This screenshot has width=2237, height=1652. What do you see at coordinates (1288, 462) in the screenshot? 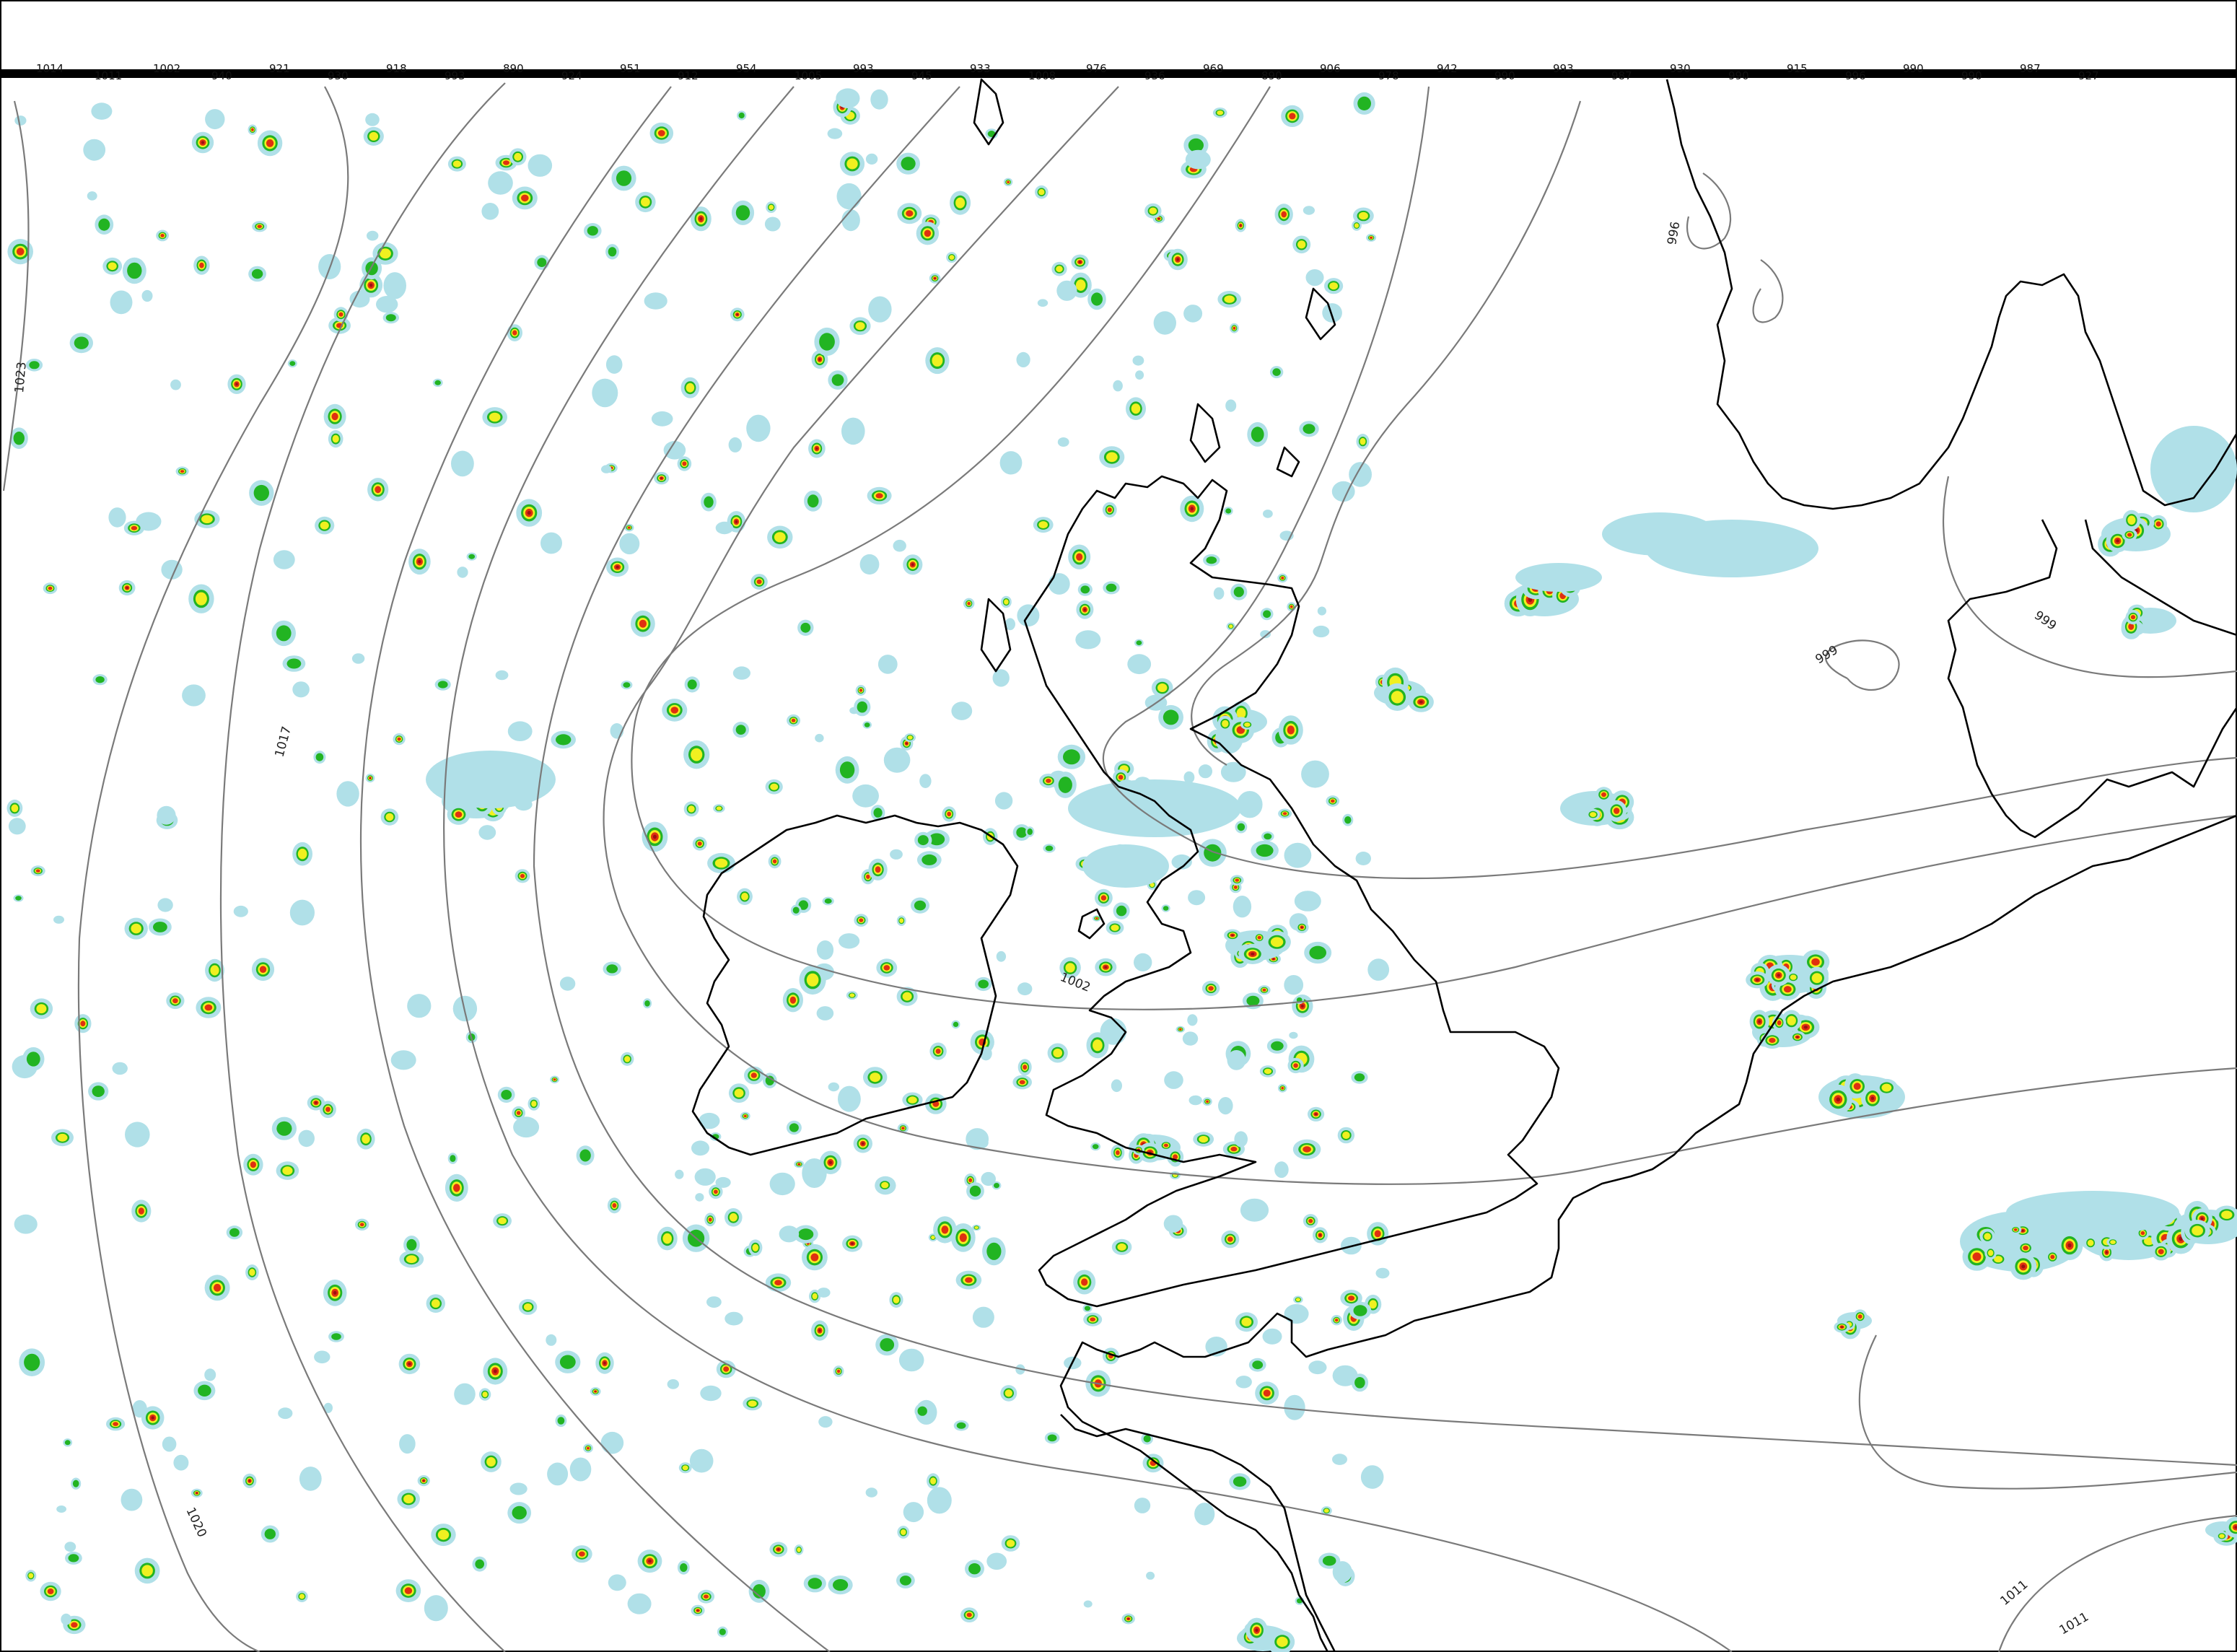
I see `coastline-orkney` at bounding box center [1288, 462].